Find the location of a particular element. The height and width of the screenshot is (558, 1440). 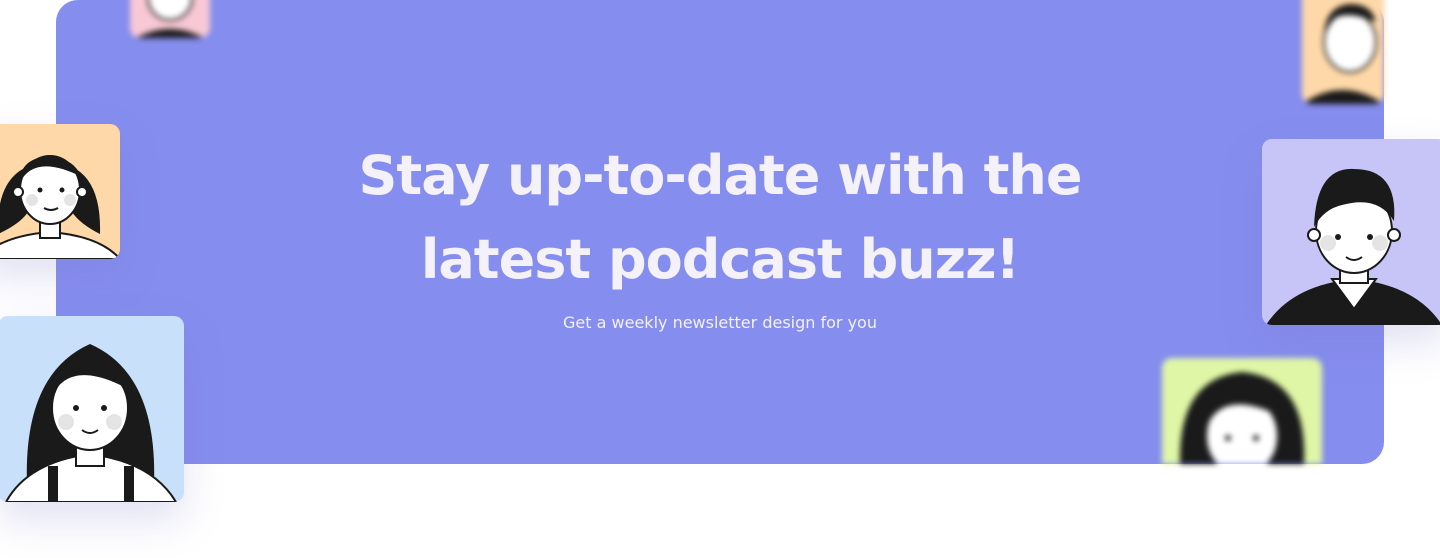

avatar-top-right-orange is located at coordinates (1343, 52).